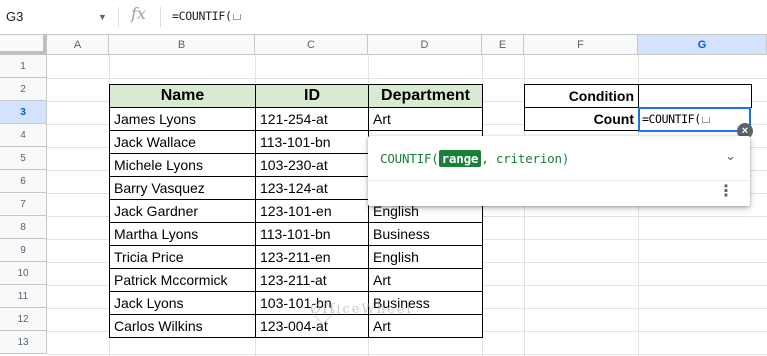 Image resolution: width=767 pixels, height=356 pixels. I want to click on row-header-5: 5, so click(23, 158).